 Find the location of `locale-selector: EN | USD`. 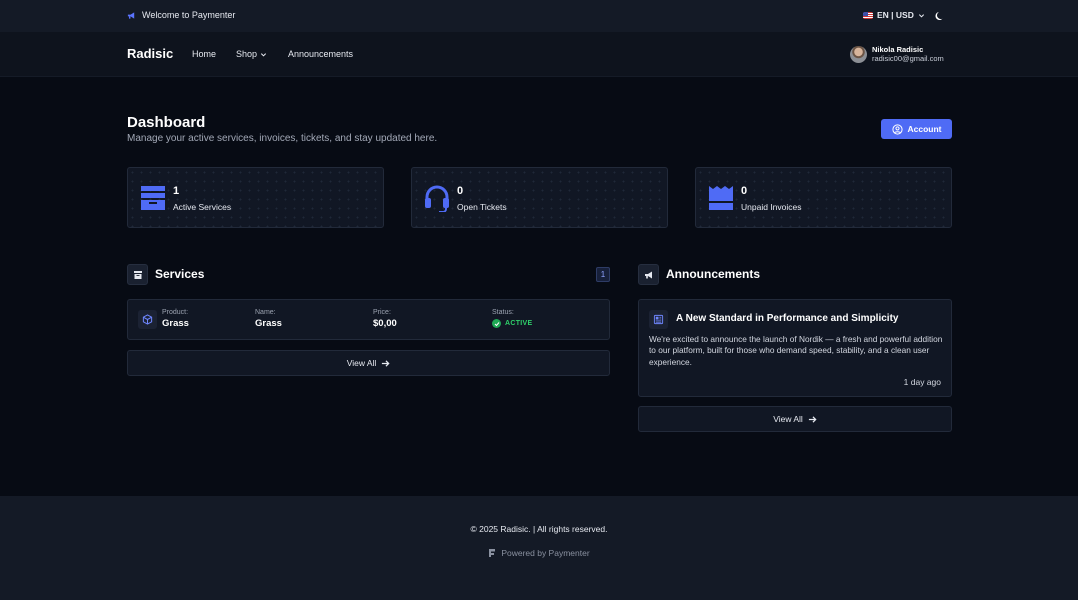

locale-selector: EN | USD is located at coordinates (894, 15).